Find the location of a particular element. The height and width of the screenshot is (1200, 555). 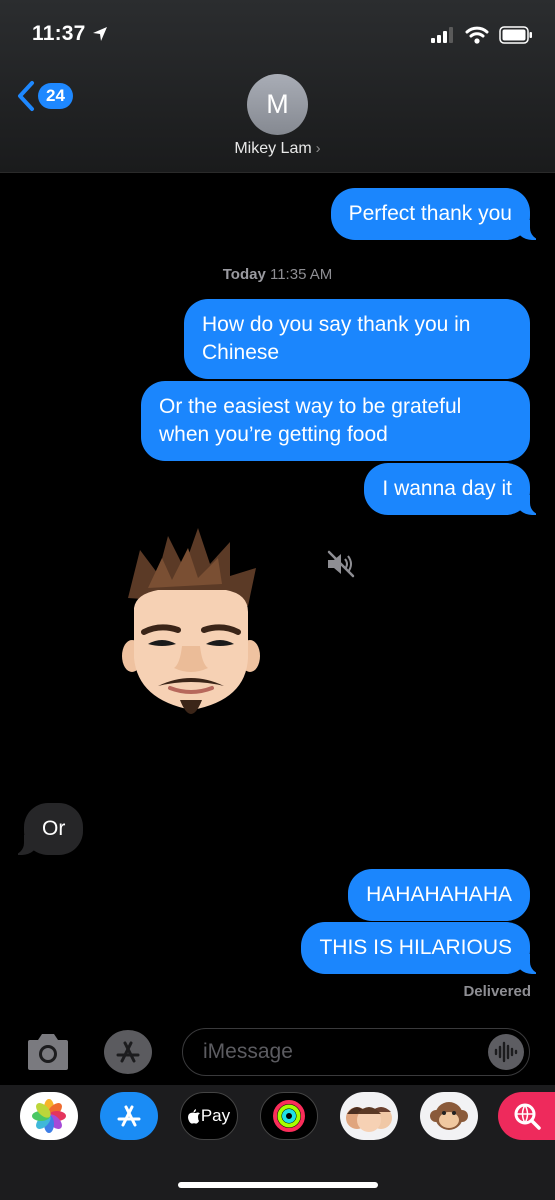

unread-count-badge: 24 is located at coordinates (55, 96).